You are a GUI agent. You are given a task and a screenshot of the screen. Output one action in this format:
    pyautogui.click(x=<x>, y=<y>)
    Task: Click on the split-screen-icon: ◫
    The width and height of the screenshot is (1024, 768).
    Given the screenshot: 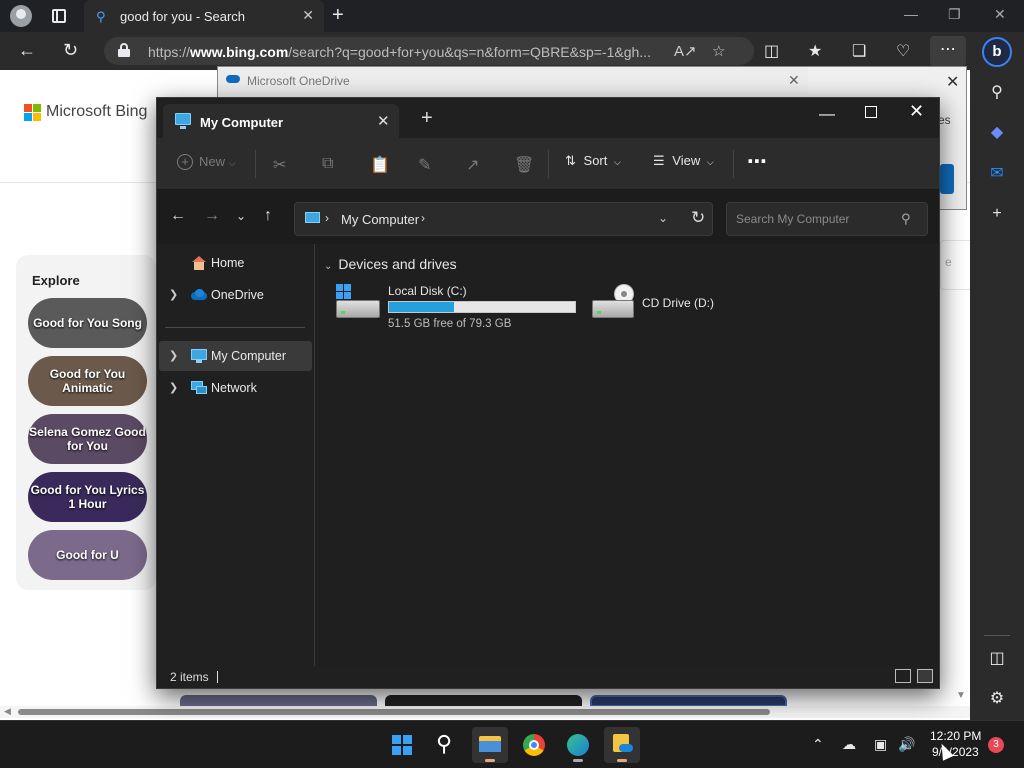 What is the action you would take?
    pyautogui.click(x=771, y=51)
    